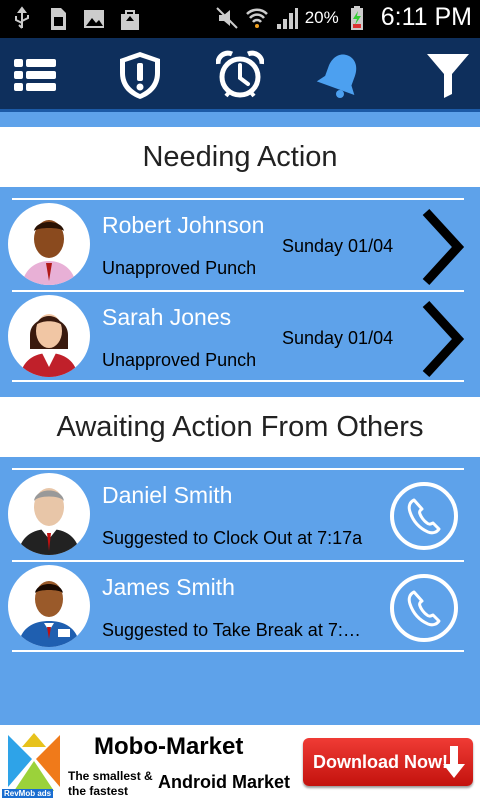 This screenshot has height=800, width=480. I want to click on menu-list-icon, so click(35, 75).